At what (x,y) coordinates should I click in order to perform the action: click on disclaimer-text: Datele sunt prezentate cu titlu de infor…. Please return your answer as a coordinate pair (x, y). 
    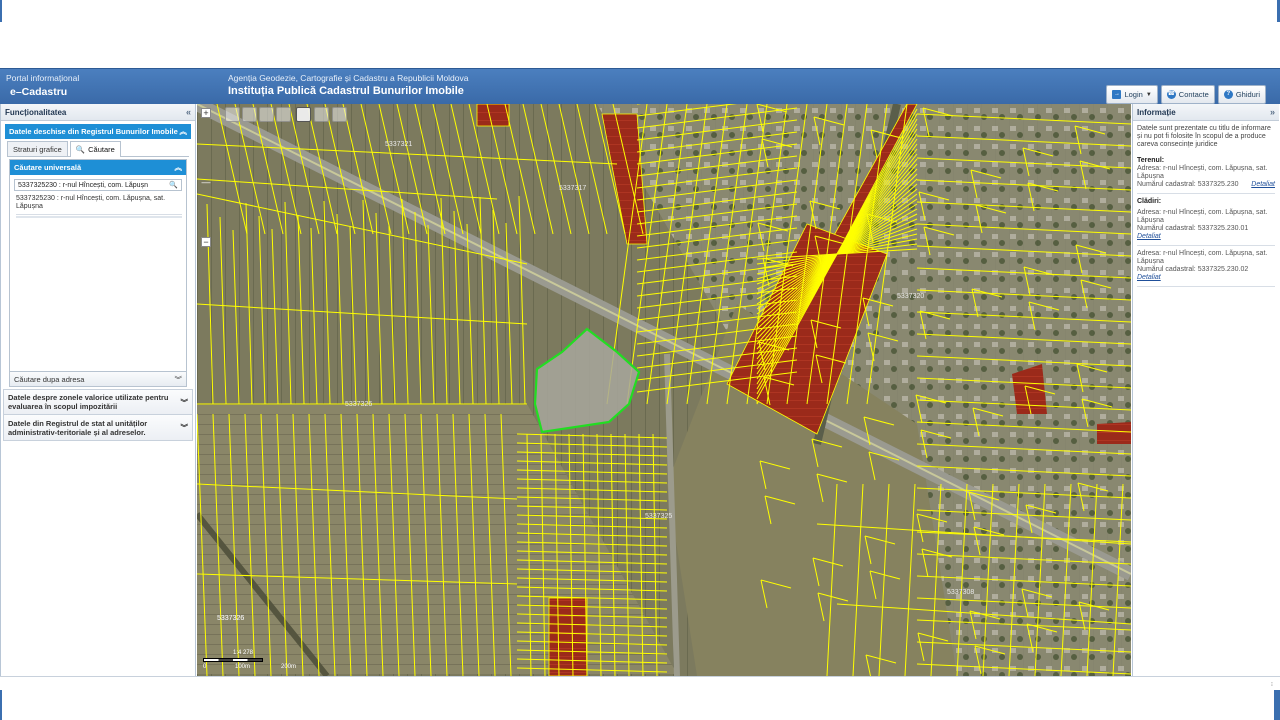
    Looking at the image, I should click on (1204, 136).